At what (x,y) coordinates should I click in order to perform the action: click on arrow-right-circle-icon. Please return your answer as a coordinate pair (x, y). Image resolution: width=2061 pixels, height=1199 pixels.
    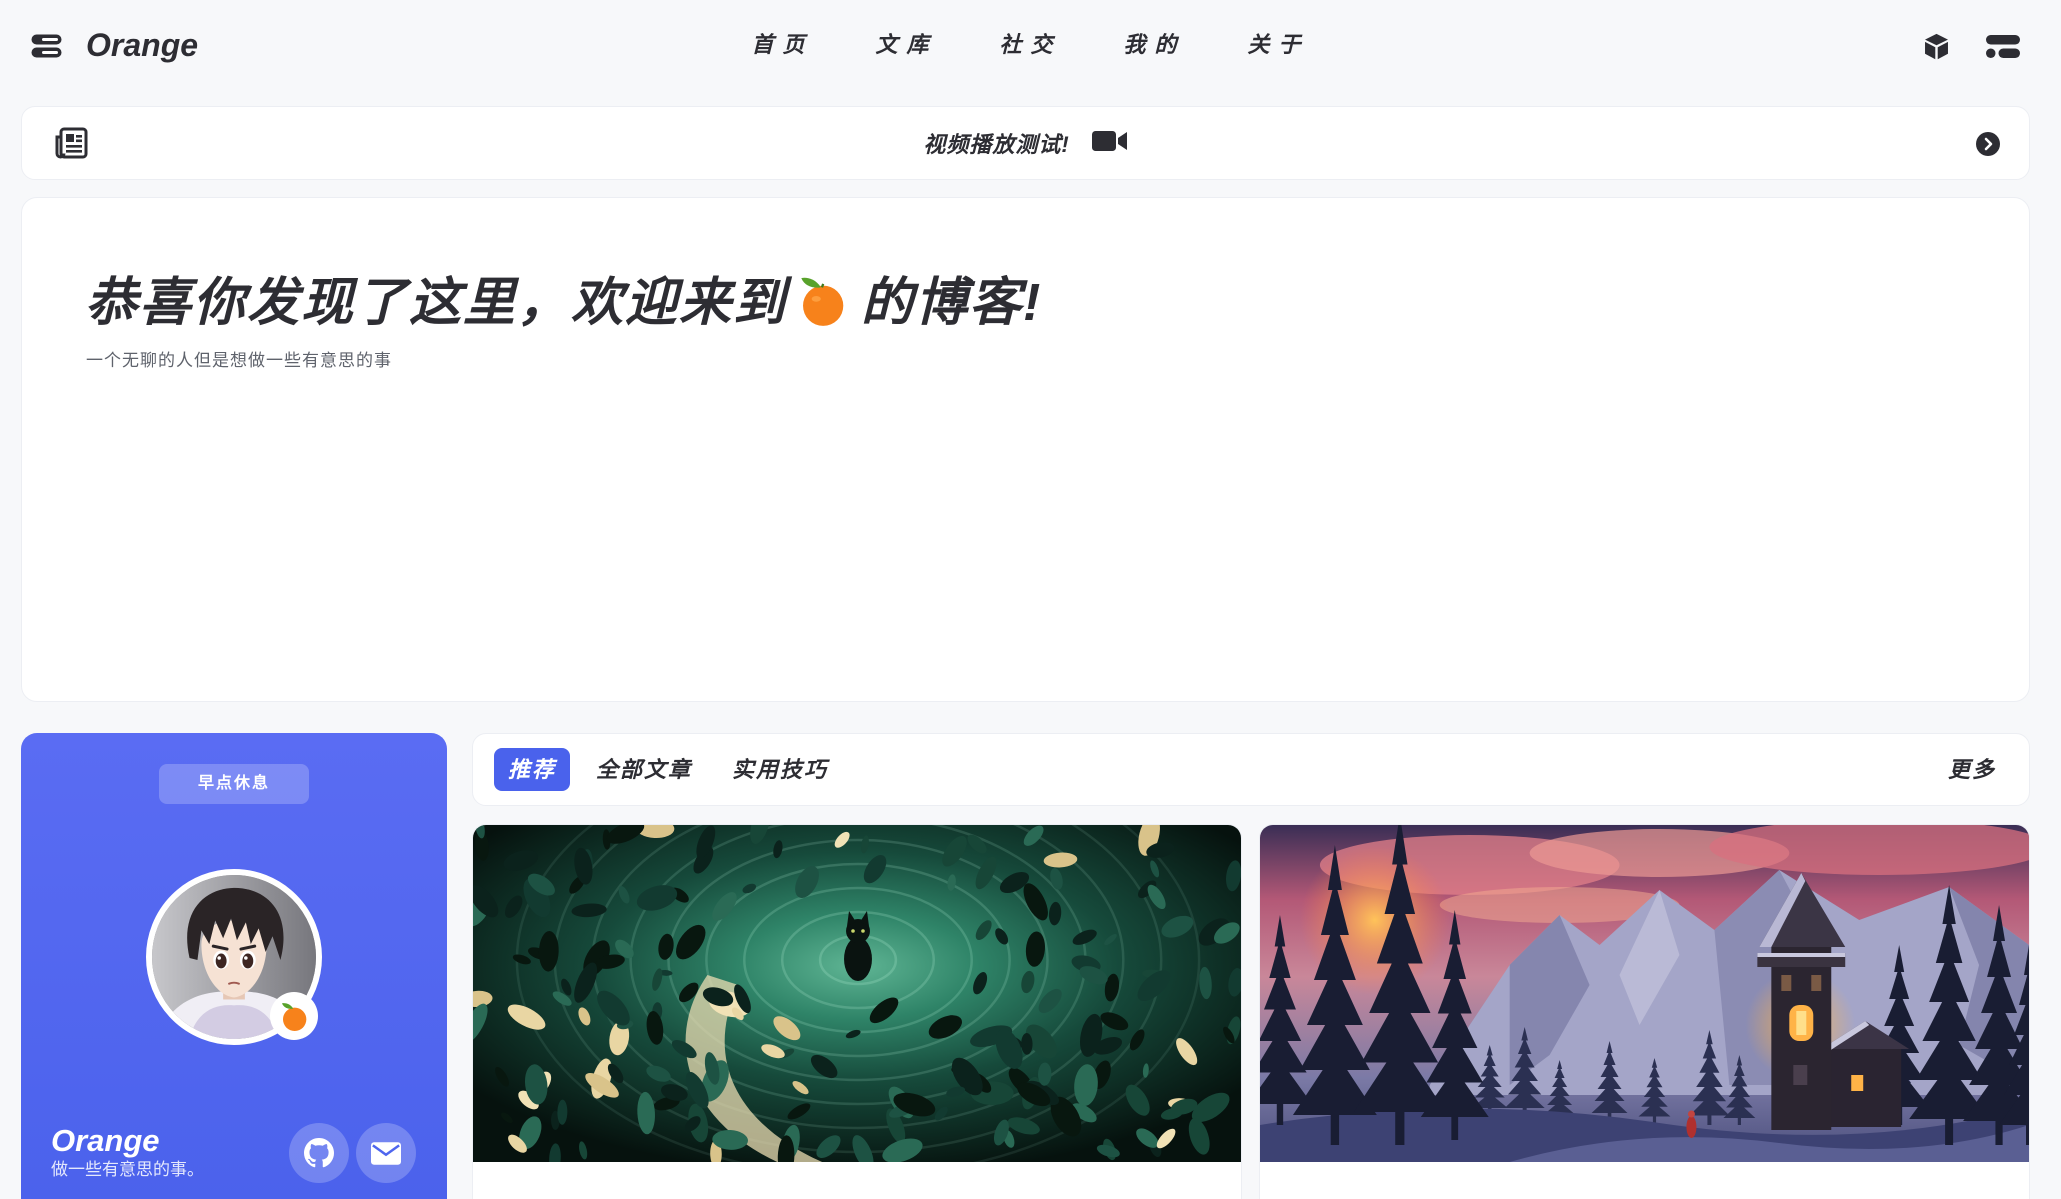
    Looking at the image, I should click on (1988, 144).